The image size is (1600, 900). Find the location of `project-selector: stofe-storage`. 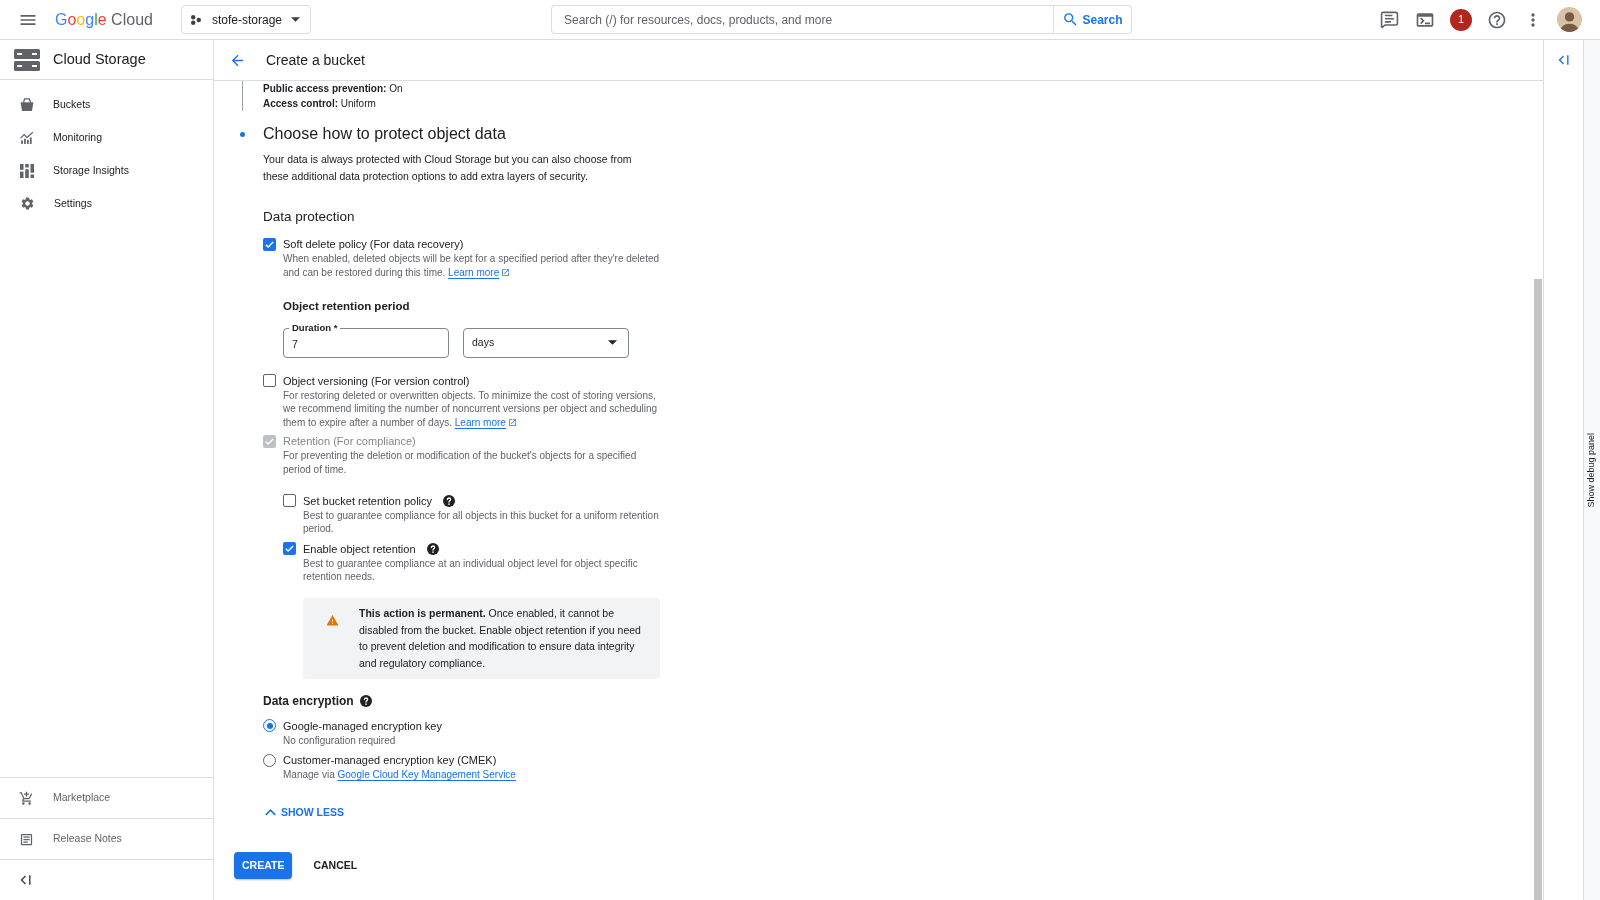

project-selector: stofe-storage is located at coordinates (246, 19).